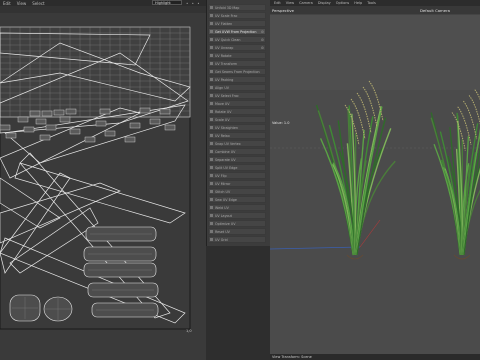  Describe the element at coordinates (211, 111) in the screenshot. I see `rotate-uv-icon` at that location.